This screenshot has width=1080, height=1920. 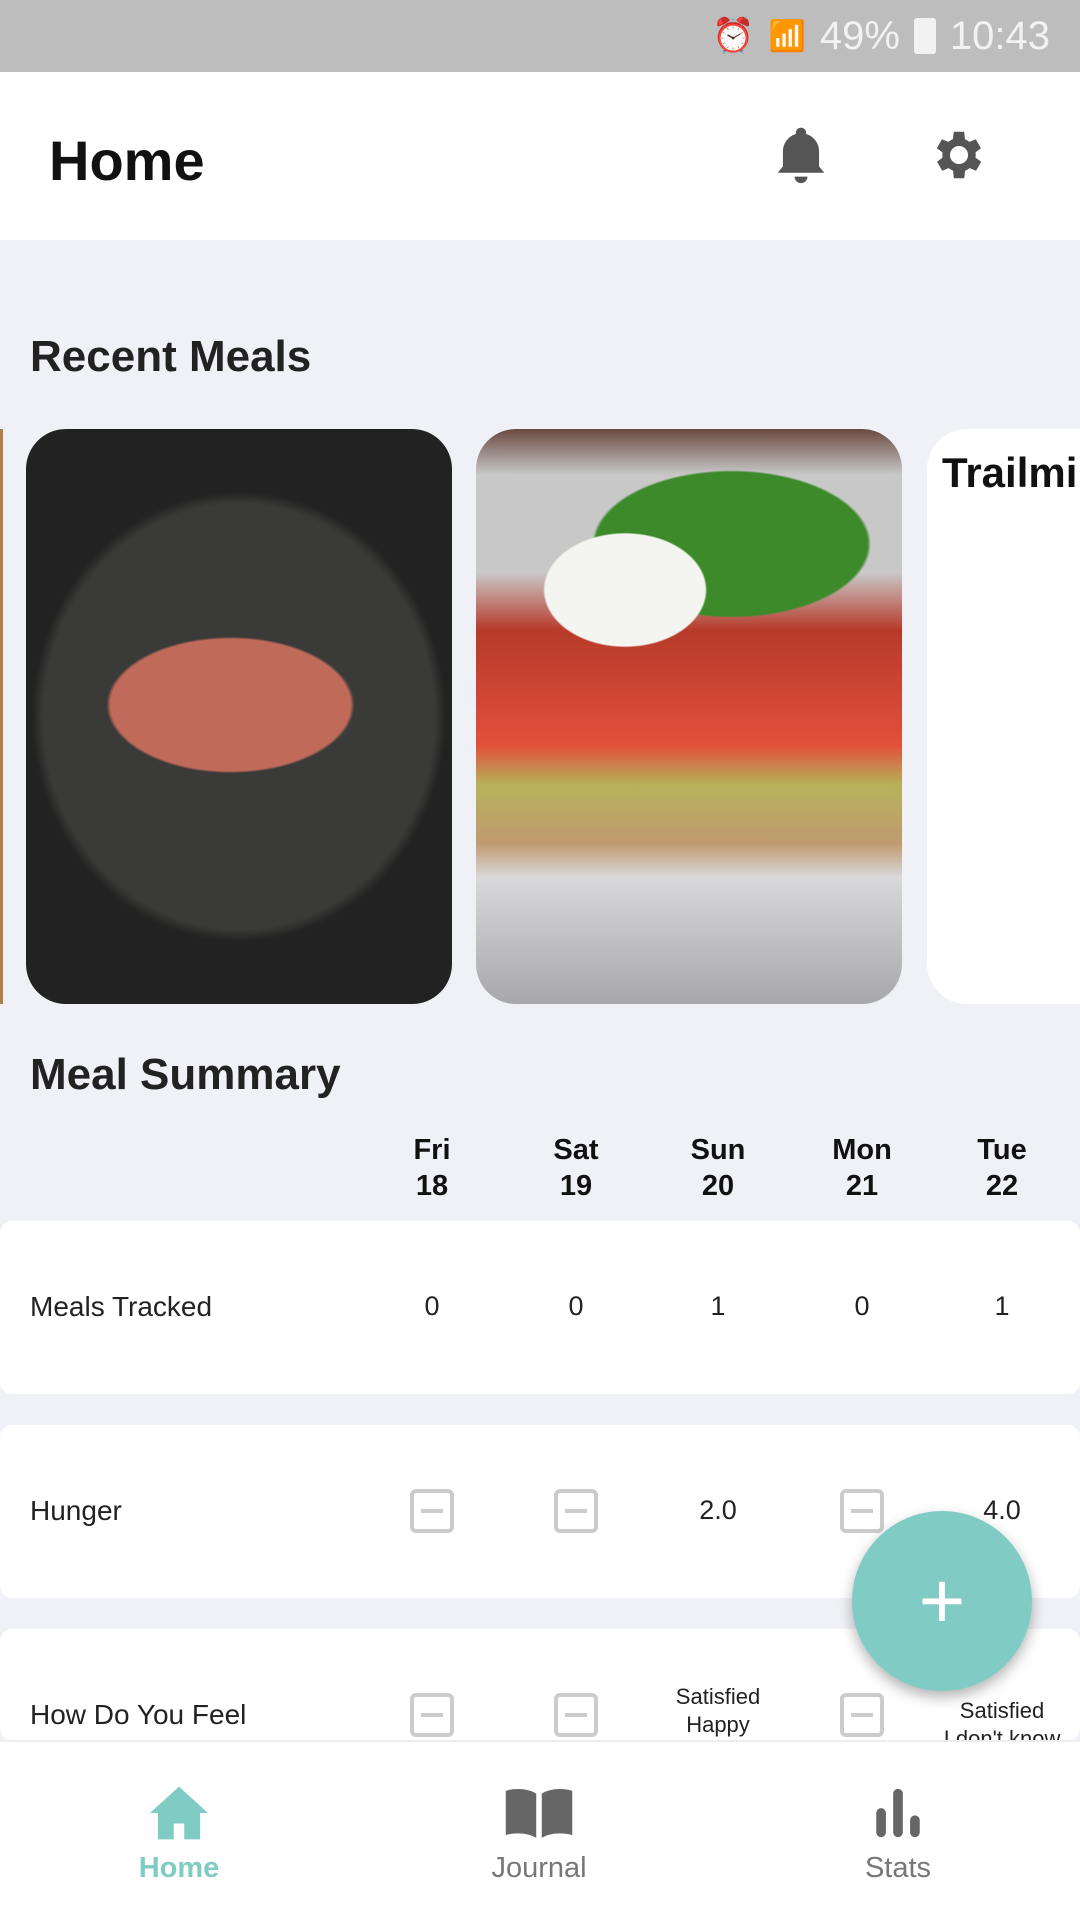 What do you see at coordinates (898, 1868) in the screenshot?
I see `nav-label: Stats` at bounding box center [898, 1868].